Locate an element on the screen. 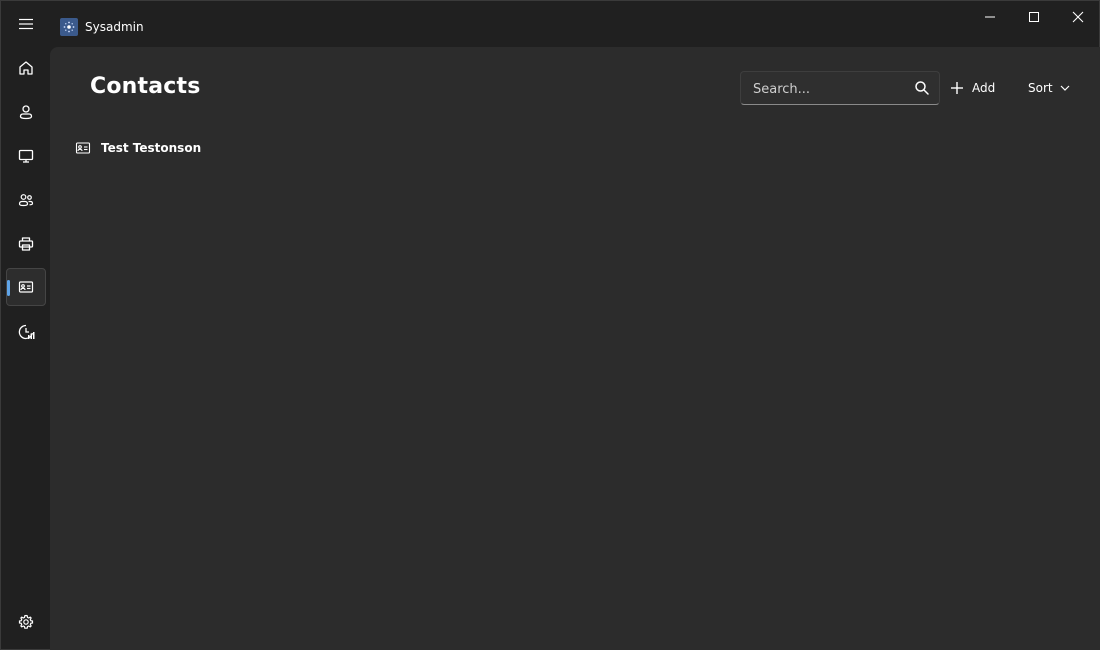 The width and height of the screenshot is (1100, 650). printer-icon is located at coordinates (26, 244).